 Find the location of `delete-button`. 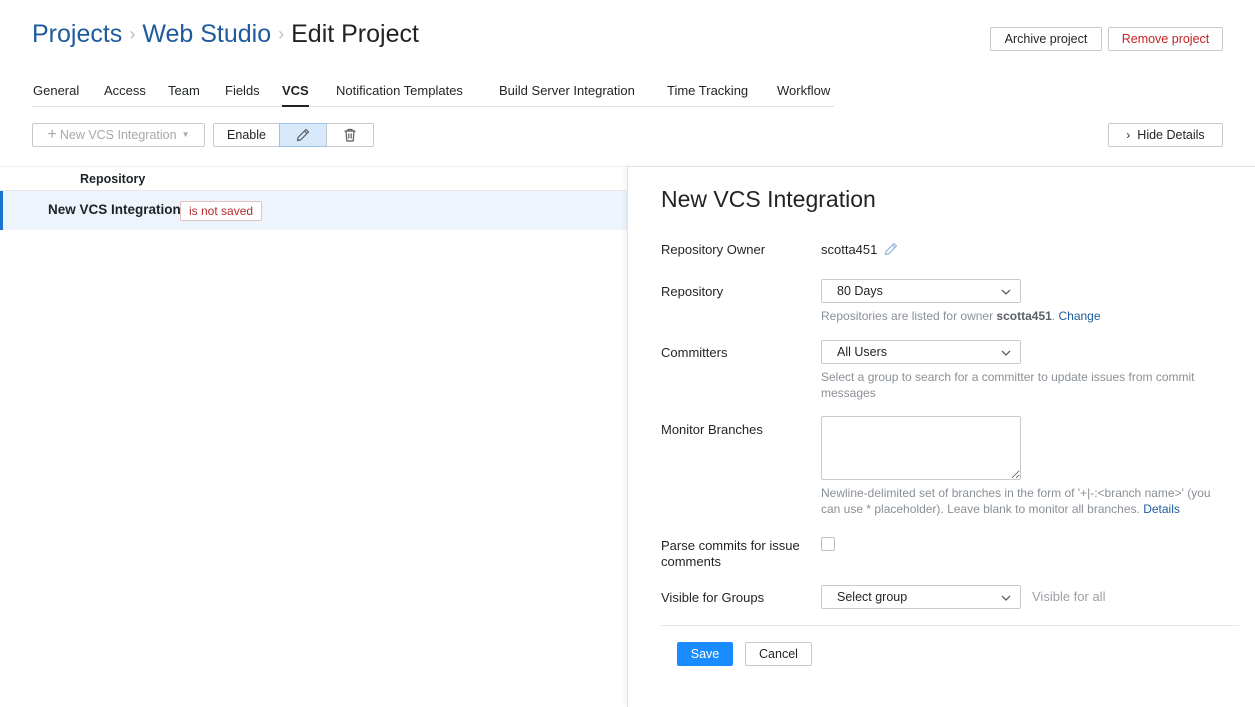

delete-button is located at coordinates (350, 135).